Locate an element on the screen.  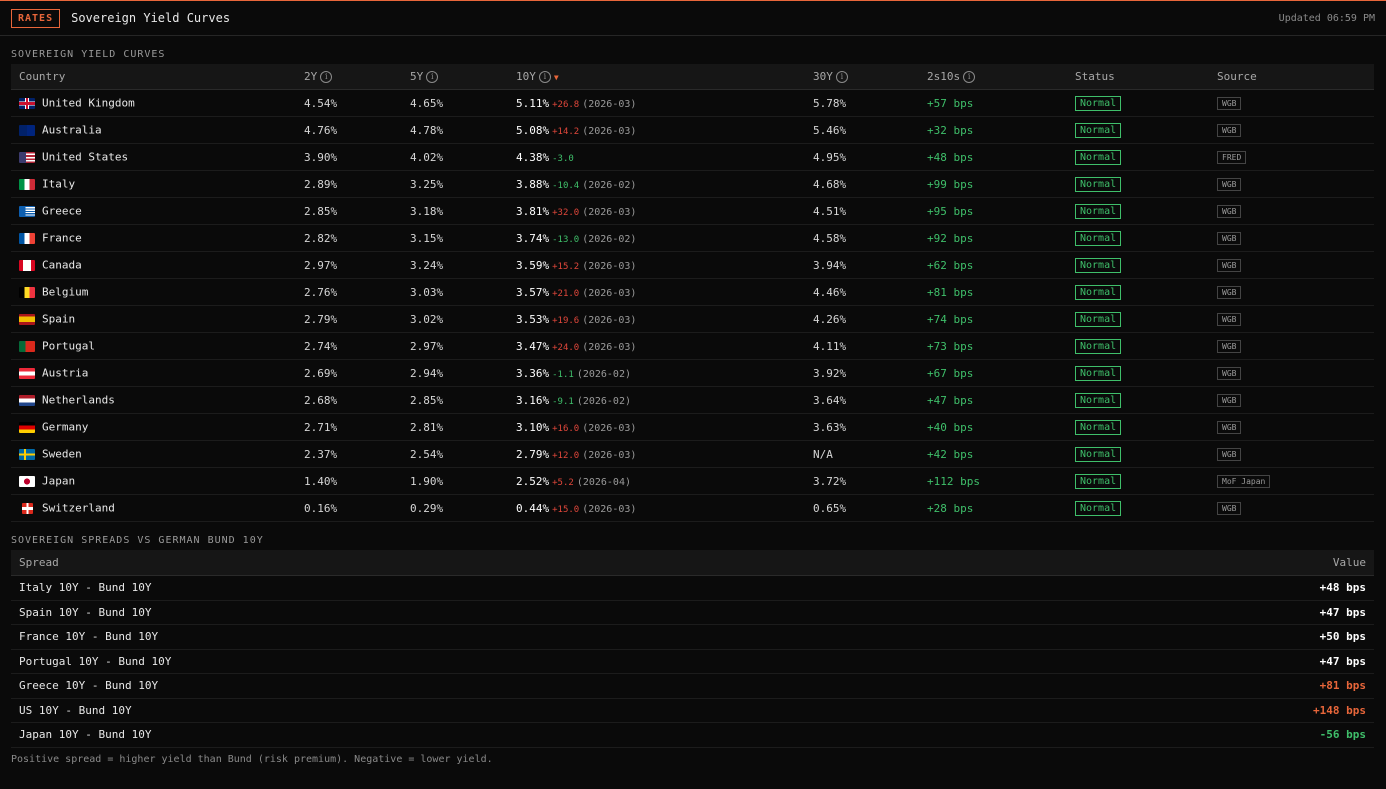
spread-label: US 10Y - Bund 10Y is located at coordinates (352, 710).